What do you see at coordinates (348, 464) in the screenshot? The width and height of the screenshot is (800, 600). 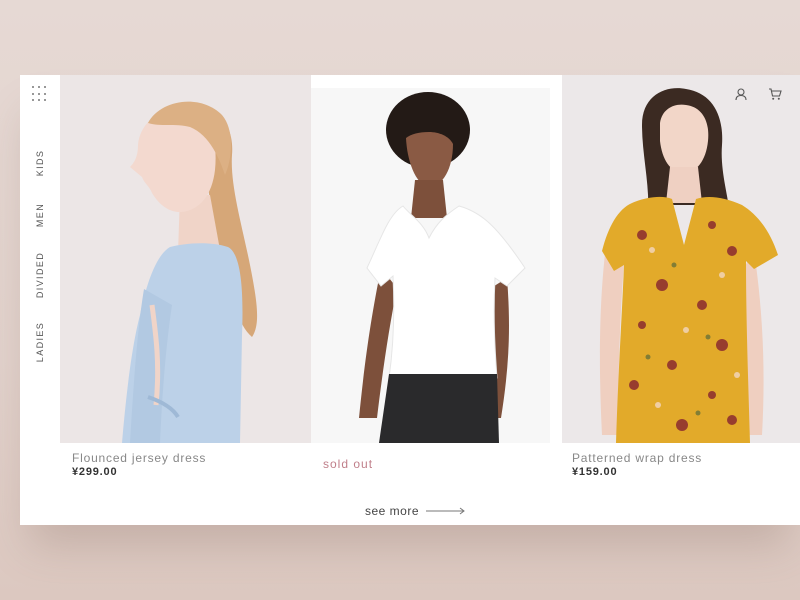 I see `sold-out-label: sold out` at bounding box center [348, 464].